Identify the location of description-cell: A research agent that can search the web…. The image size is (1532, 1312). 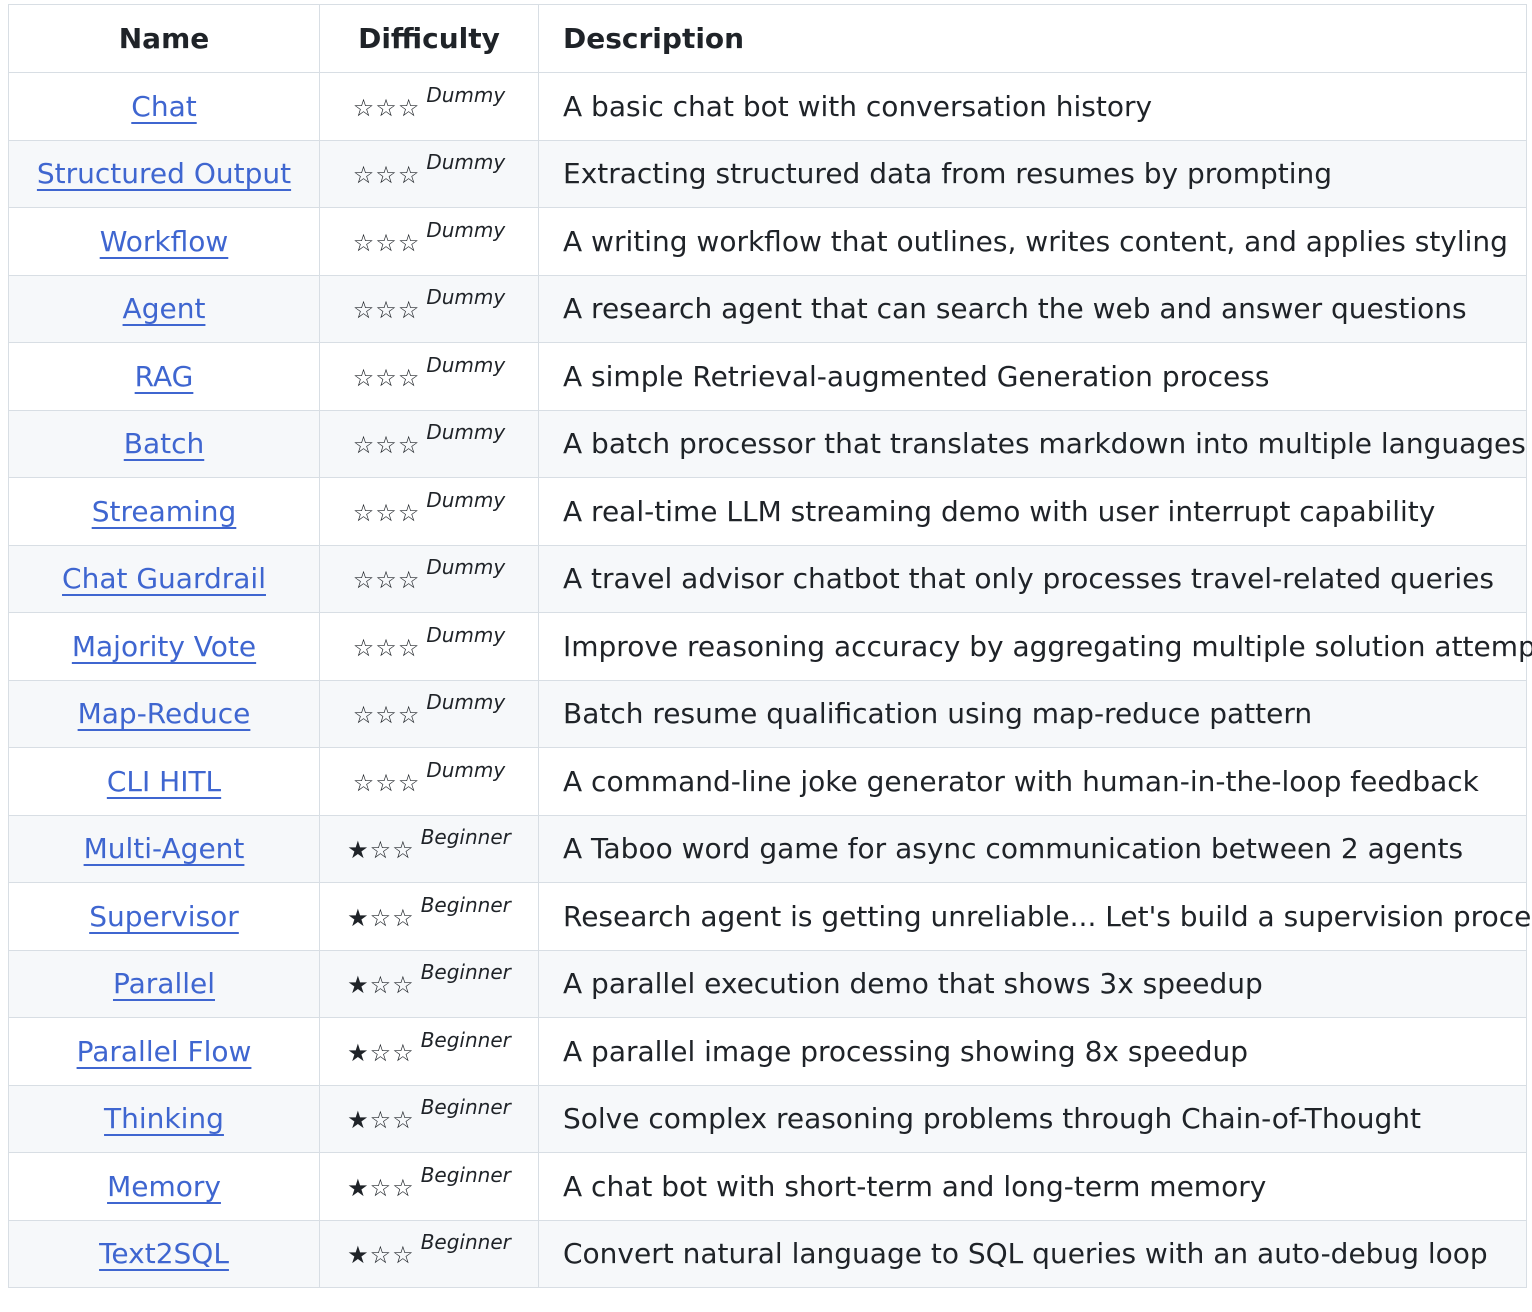
(1032, 308).